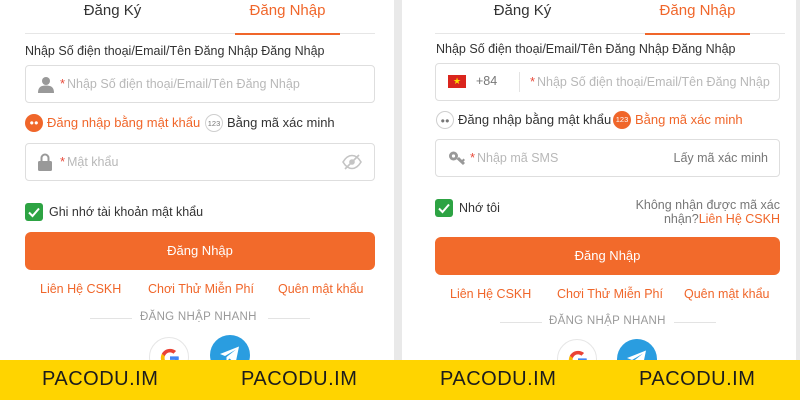 This screenshot has height=400, width=800. Describe the element at coordinates (197, 162) in the screenshot. I see `password-input` at that location.